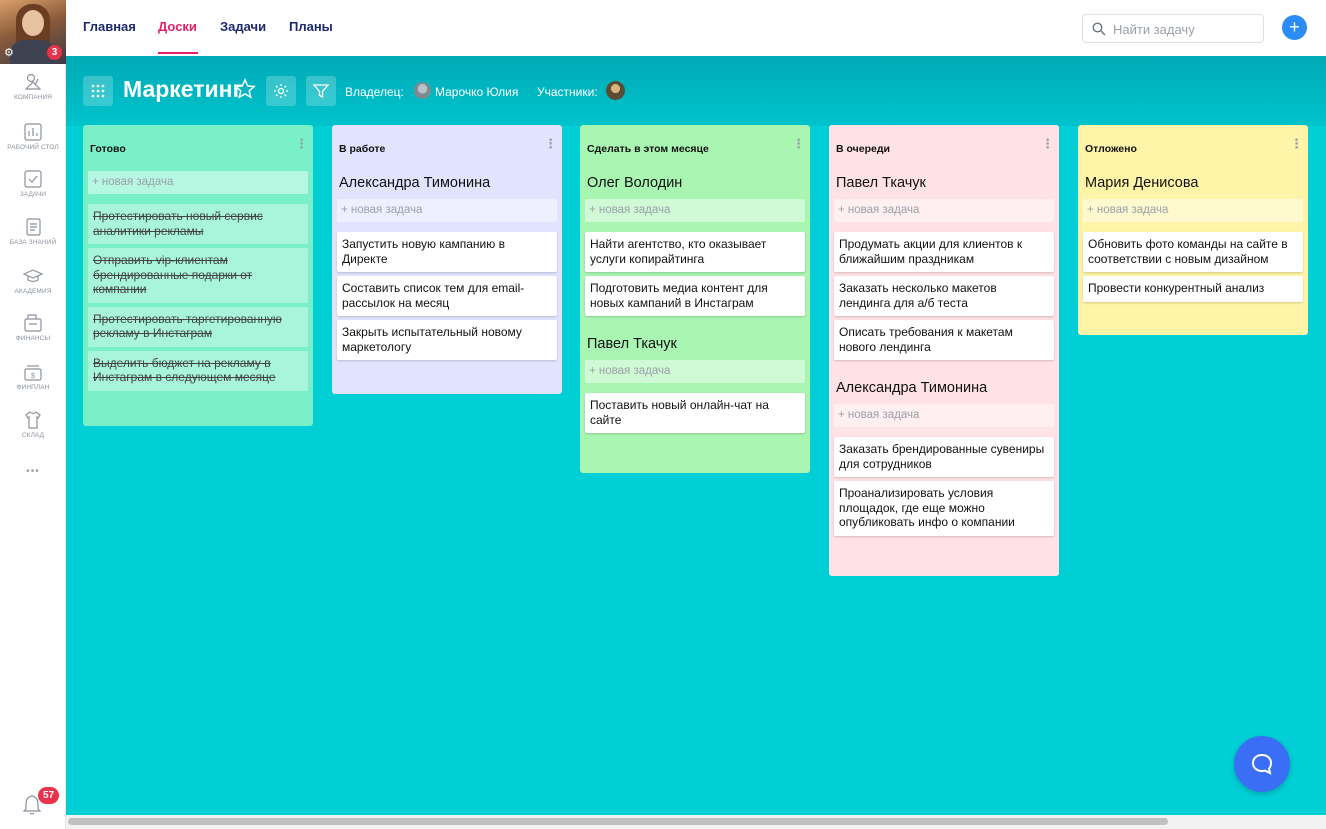 The image size is (1326, 829). Describe the element at coordinates (695, 413) in the screenshot. I see `task-card: Поставить новый онлайн-чат на сайте` at that location.